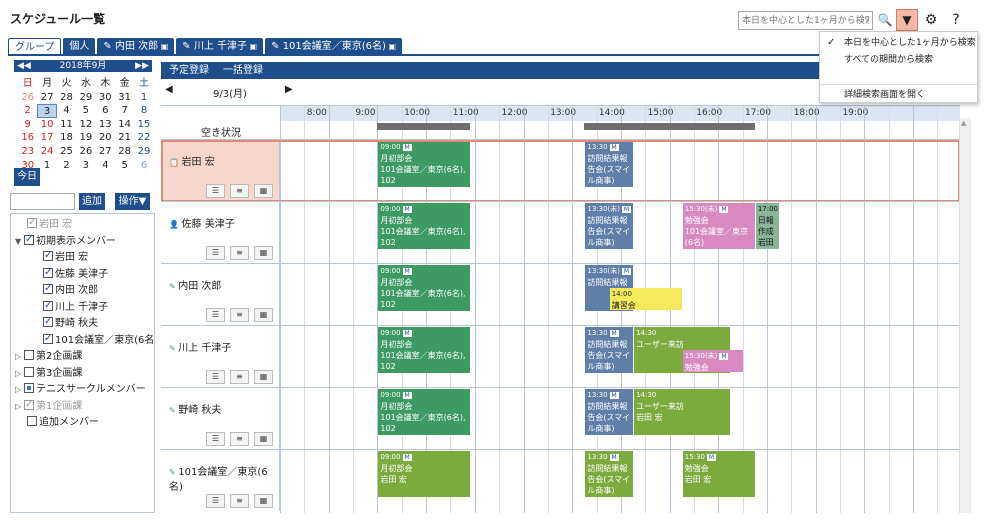 This screenshot has width=985, height=521. I want to click on schedule-event: 14:00 講習会, so click(645, 299).